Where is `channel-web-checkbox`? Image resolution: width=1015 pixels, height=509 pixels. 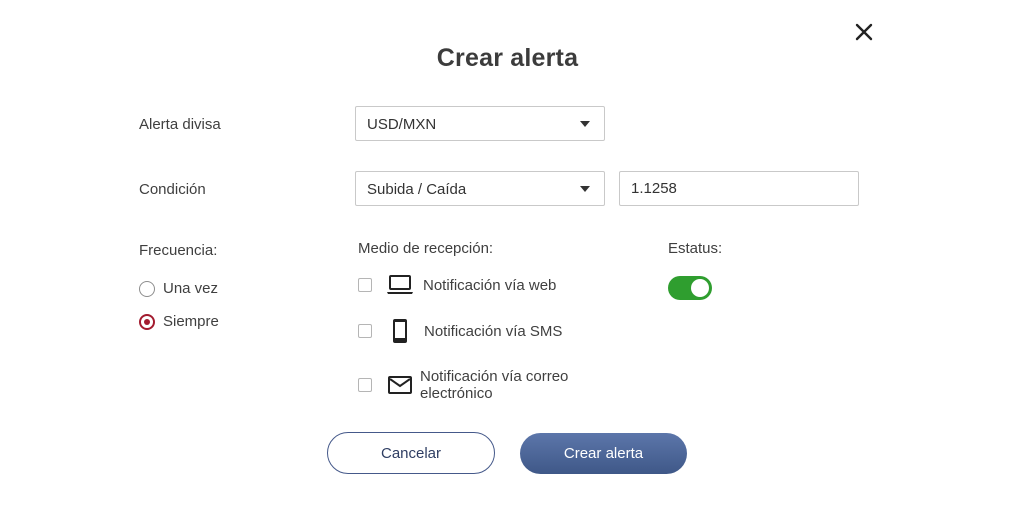 channel-web-checkbox is located at coordinates (365, 285).